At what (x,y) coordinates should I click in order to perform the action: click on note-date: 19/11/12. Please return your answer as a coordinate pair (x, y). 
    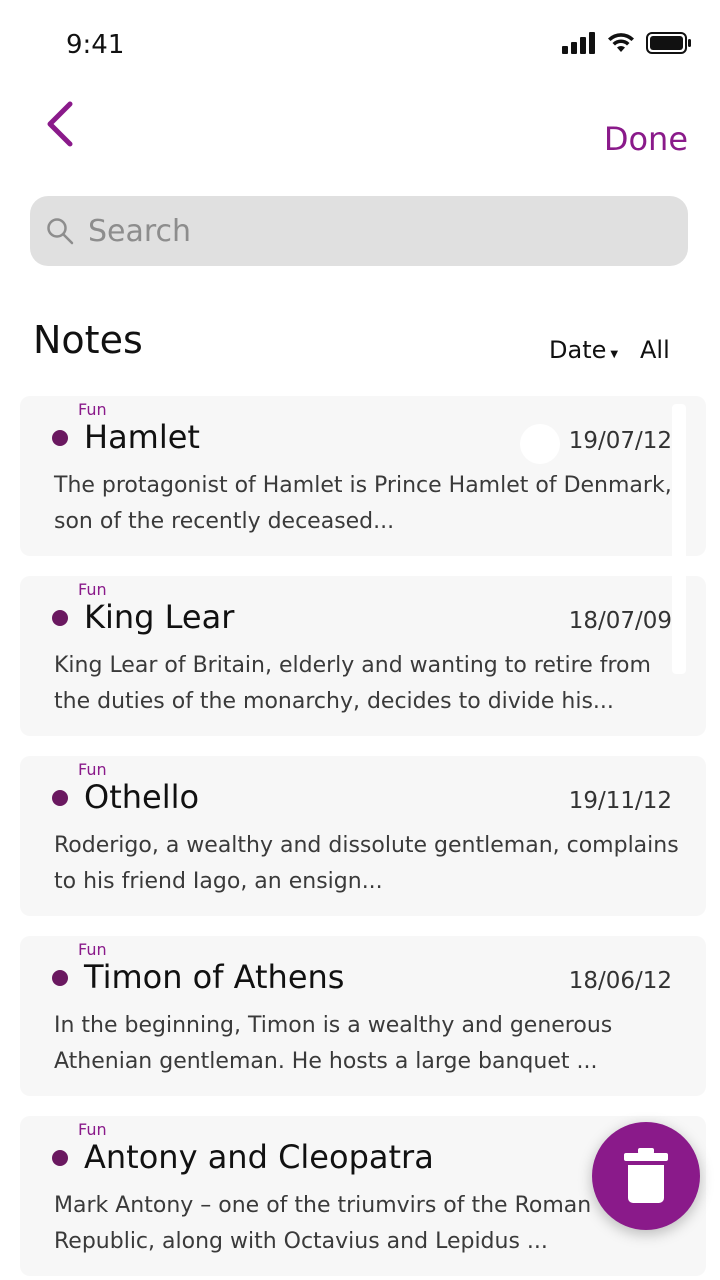
    Looking at the image, I should click on (620, 801).